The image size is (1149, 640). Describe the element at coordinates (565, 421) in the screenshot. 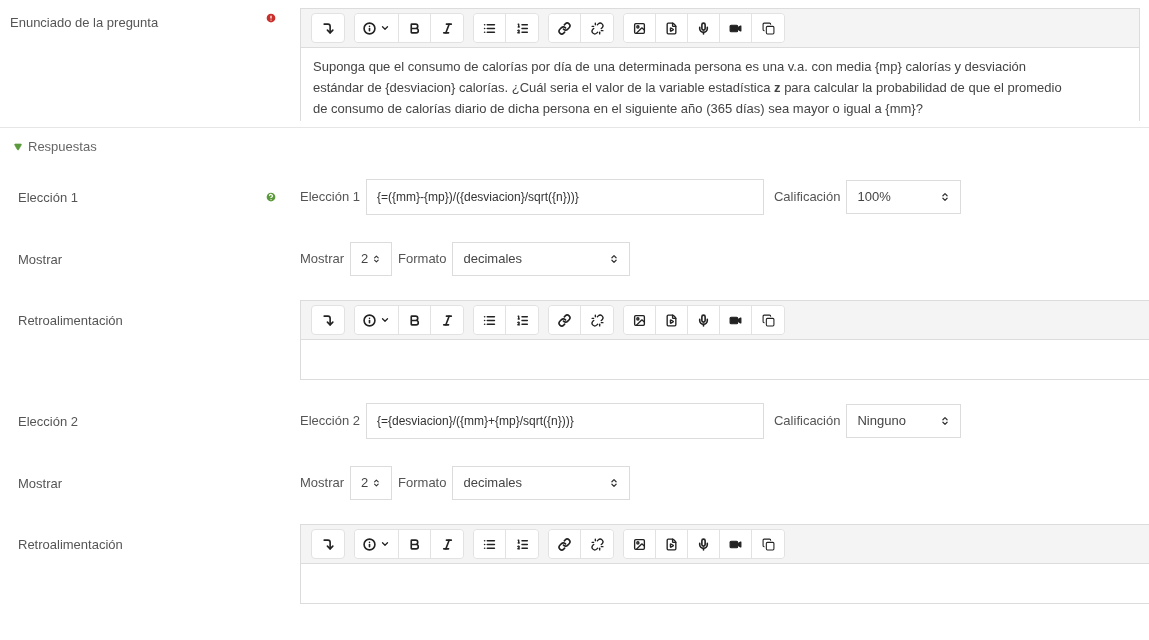

I see `formula-input: {={desviacion}/({mm}+{mp}/sqrt({n}))}` at that location.